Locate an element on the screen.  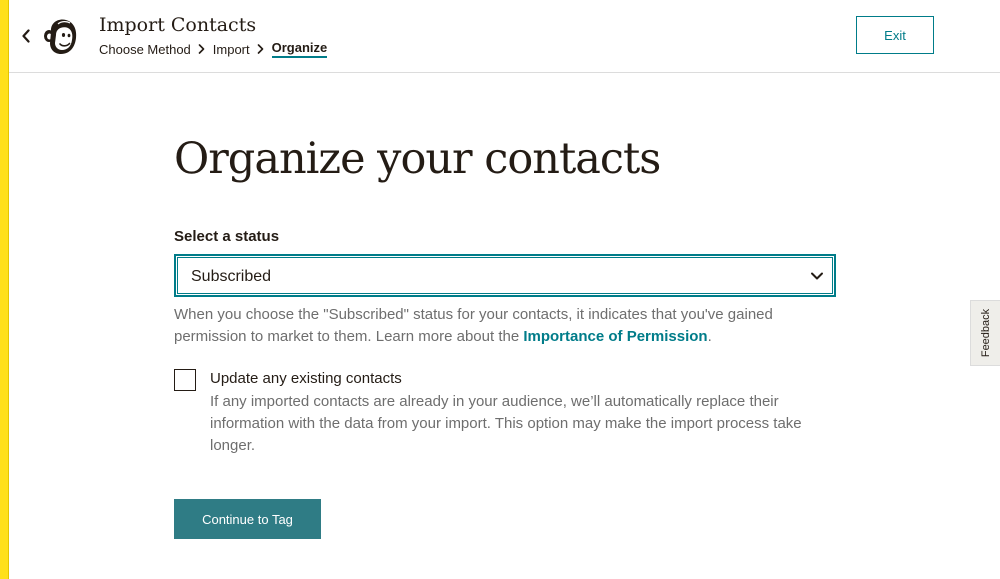
continue-to-tag-button: Continue to Tag is located at coordinates (247, 519).